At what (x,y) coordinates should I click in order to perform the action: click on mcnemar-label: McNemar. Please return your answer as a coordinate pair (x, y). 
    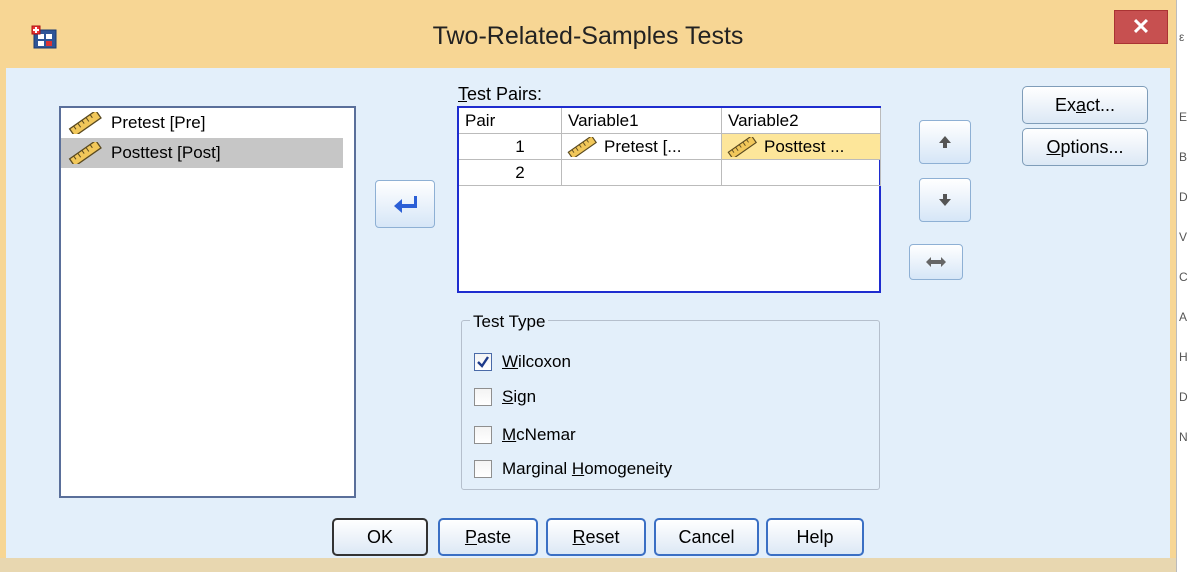
    Looking at the image, I should click on (539, 434).